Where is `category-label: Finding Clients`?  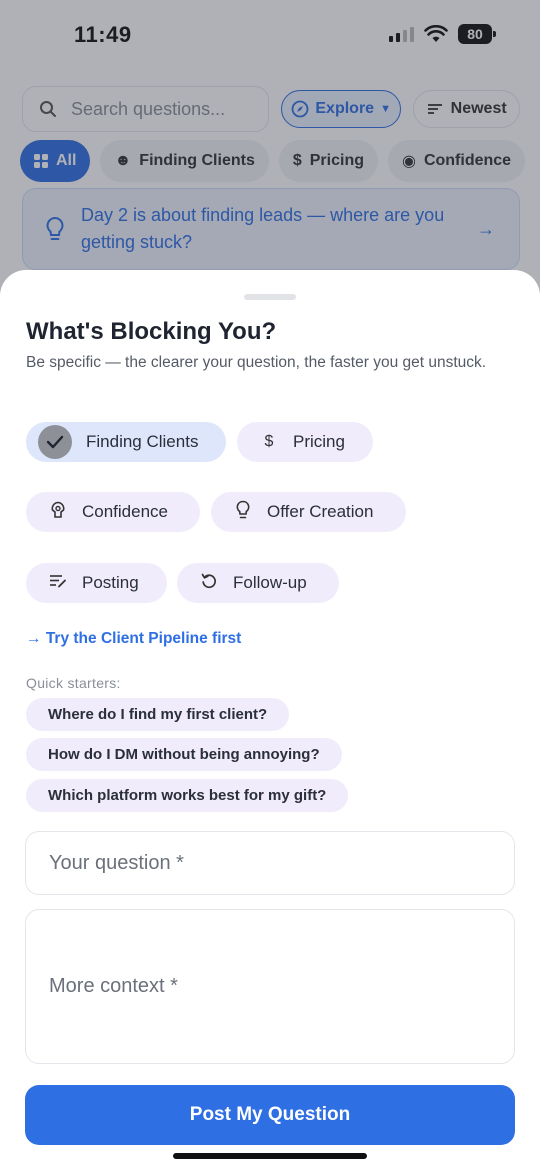 category-label: Finding Clients is located at coordinates (142, 441).